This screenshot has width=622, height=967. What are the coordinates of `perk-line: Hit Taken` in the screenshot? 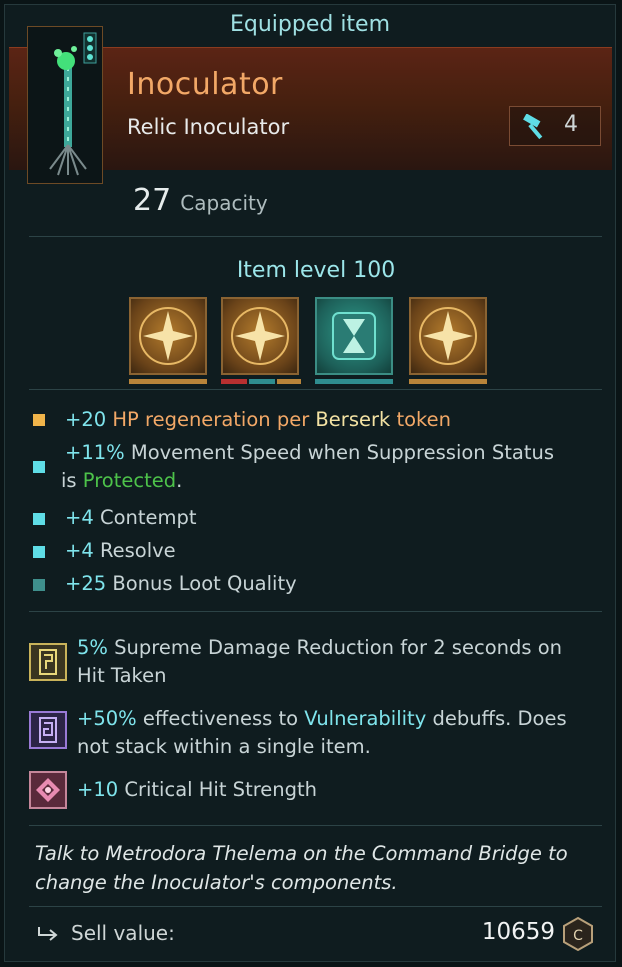 It's located at (122, 675).